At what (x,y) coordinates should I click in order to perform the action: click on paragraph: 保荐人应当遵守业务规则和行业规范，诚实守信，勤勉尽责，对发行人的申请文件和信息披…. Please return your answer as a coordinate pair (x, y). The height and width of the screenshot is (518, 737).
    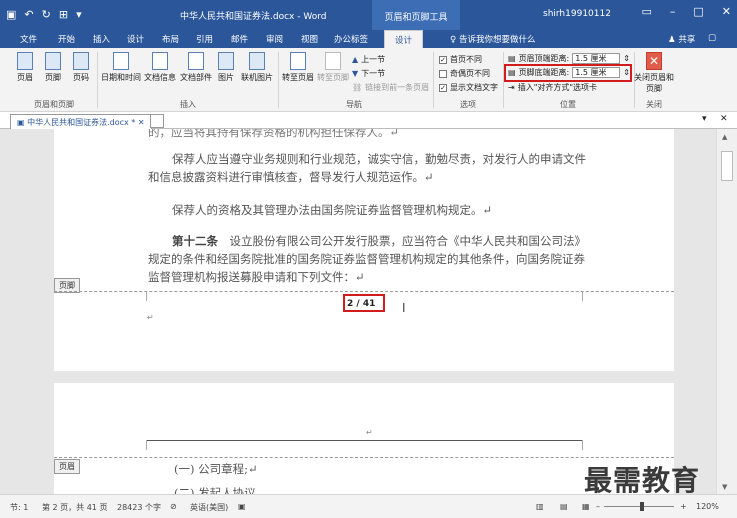
    Looking at the image, I should click on (368, 168).